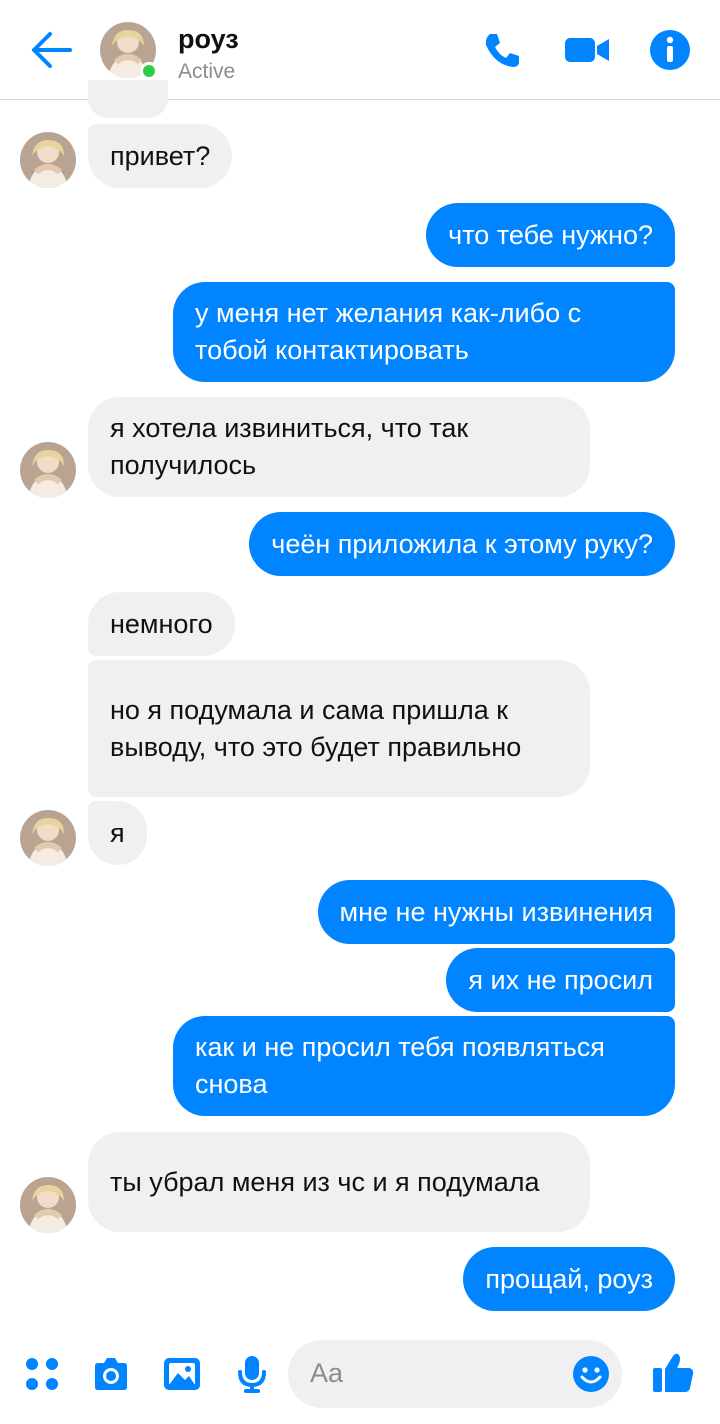 Image resolution: width=720 pixels, height=1424 pixels. What do you see at coordinates (586, 50) in the screenshot?
I see `video-camera-icon` at bounding box center [586, 50].